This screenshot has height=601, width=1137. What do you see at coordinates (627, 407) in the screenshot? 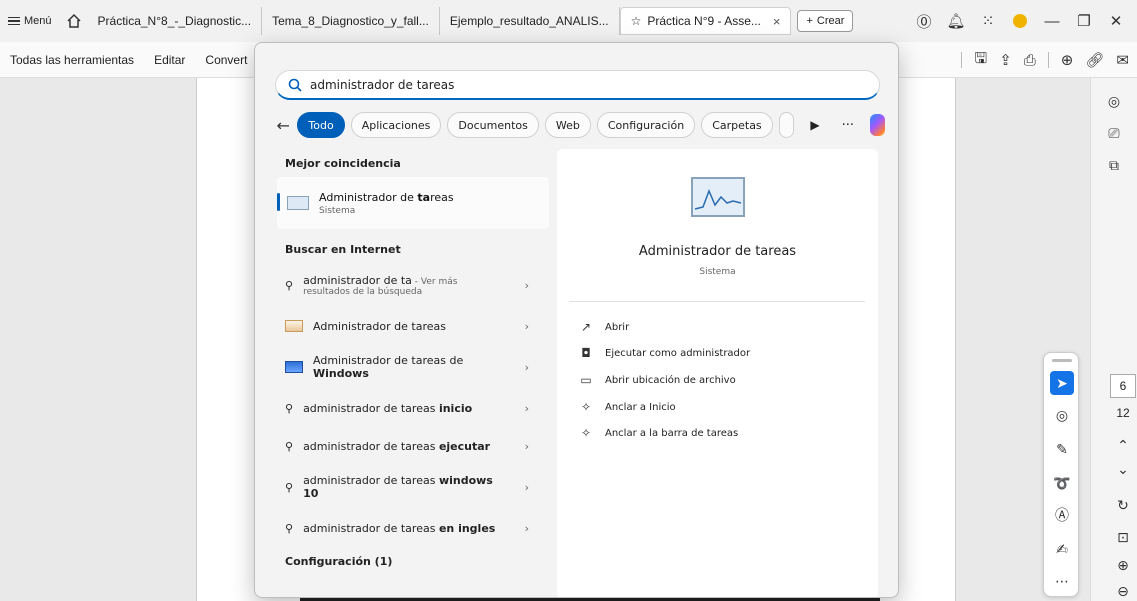
I see `action-pin-start: ✧ Anclar a Inicio` at bounding box center [627, 407].